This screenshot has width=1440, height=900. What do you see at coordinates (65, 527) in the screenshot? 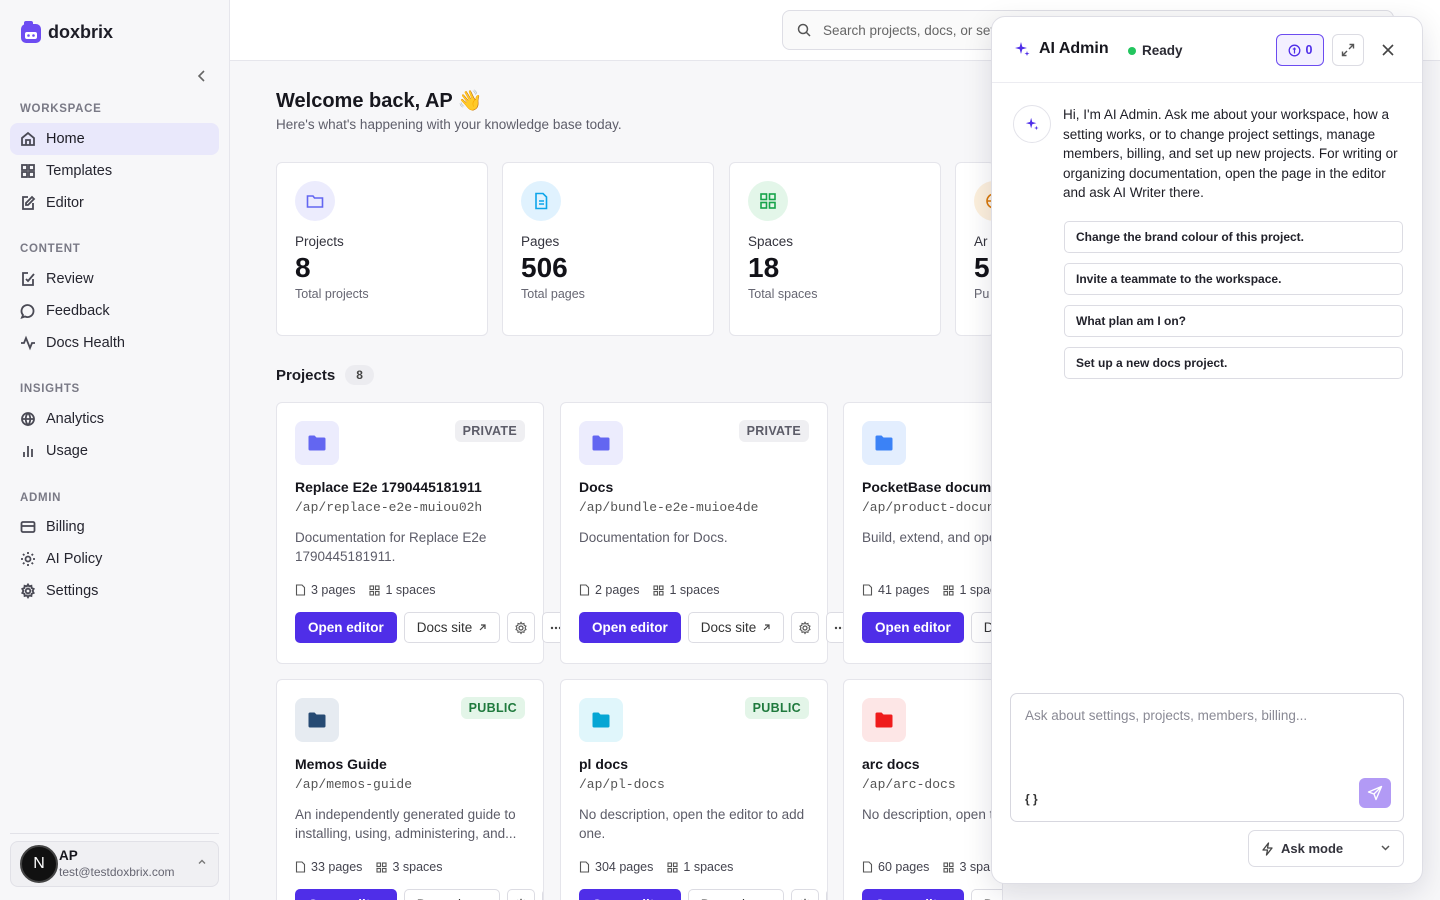
I see `sidebar-item-label: Billing` at bounding box center [65, 527].